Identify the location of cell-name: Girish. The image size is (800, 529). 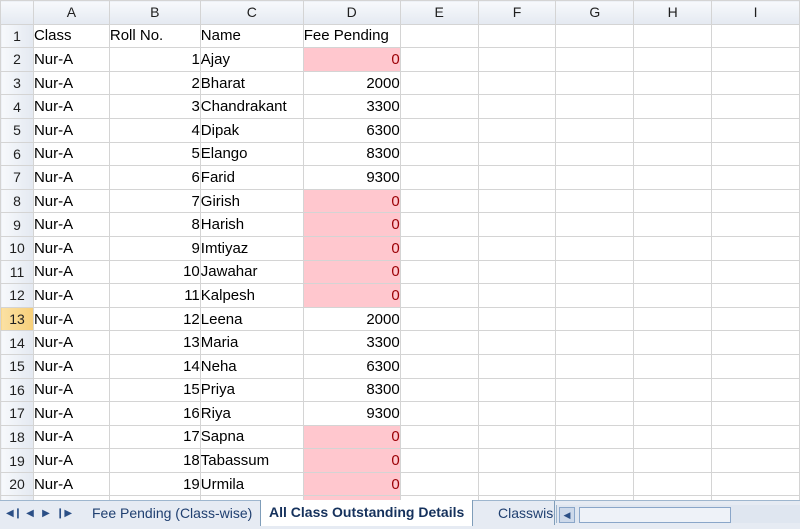
(251, 201).